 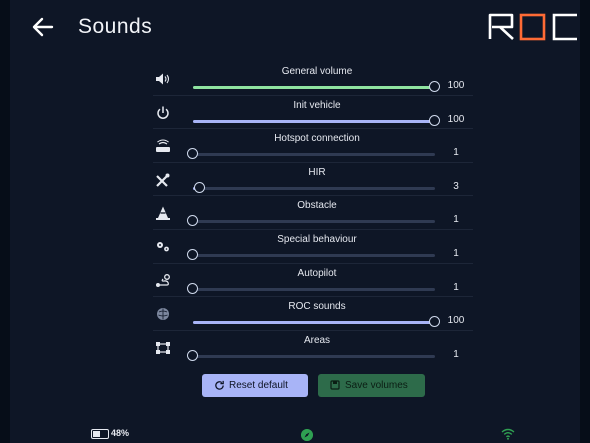 What do you see at coordinates (317, 307) in the screenshot?
I see `slider-label: ROC sounds` at bounding box center [317, 307].